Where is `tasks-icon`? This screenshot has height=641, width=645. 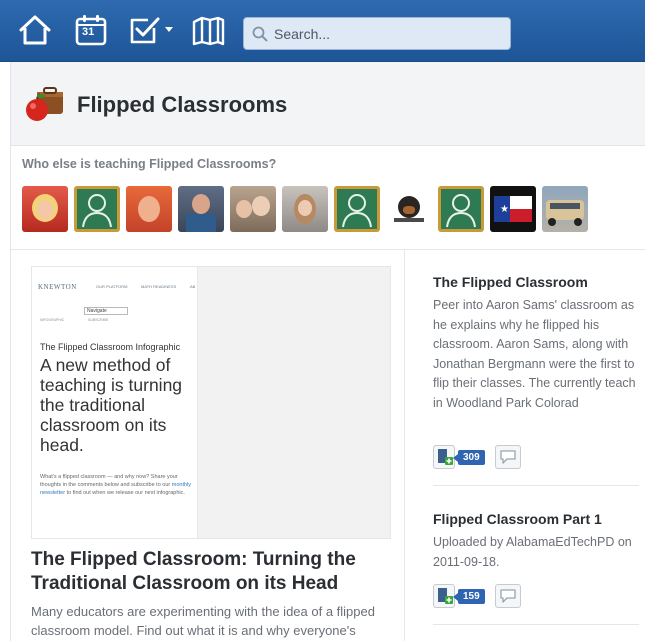
tasks-icon is located at coordinates (144, 30).